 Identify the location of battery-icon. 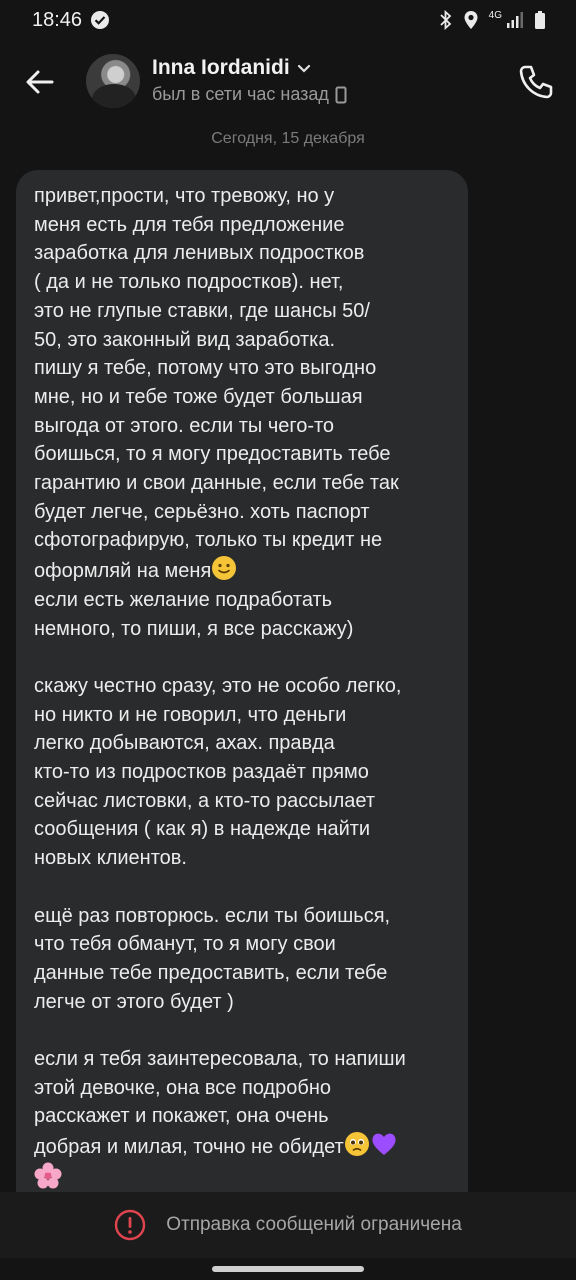
(540, 20).